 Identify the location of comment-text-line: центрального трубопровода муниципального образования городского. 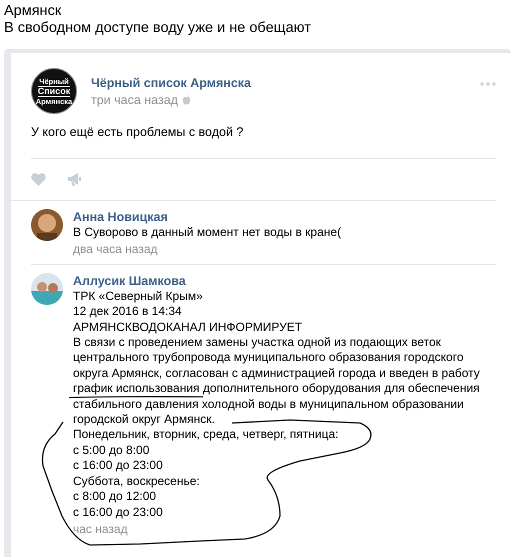
(268, 358).